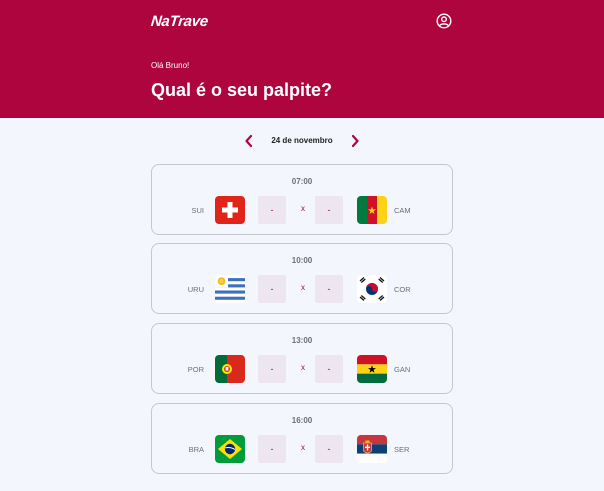 This screenshot has height=491, width=604. What do you see at coordinates (179, 21) in the screenshot?
I see `natrave-logo: NaTrave` at bounding box center [179, 21].